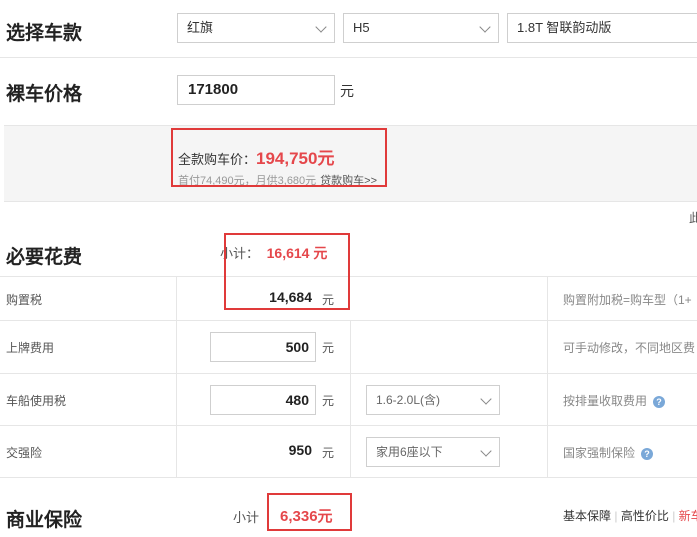 This screenshot has height=537, width=697. Describe the element at coordinates (44, 257) in the screenshot. I see `required-title: 必要花费` at that location.